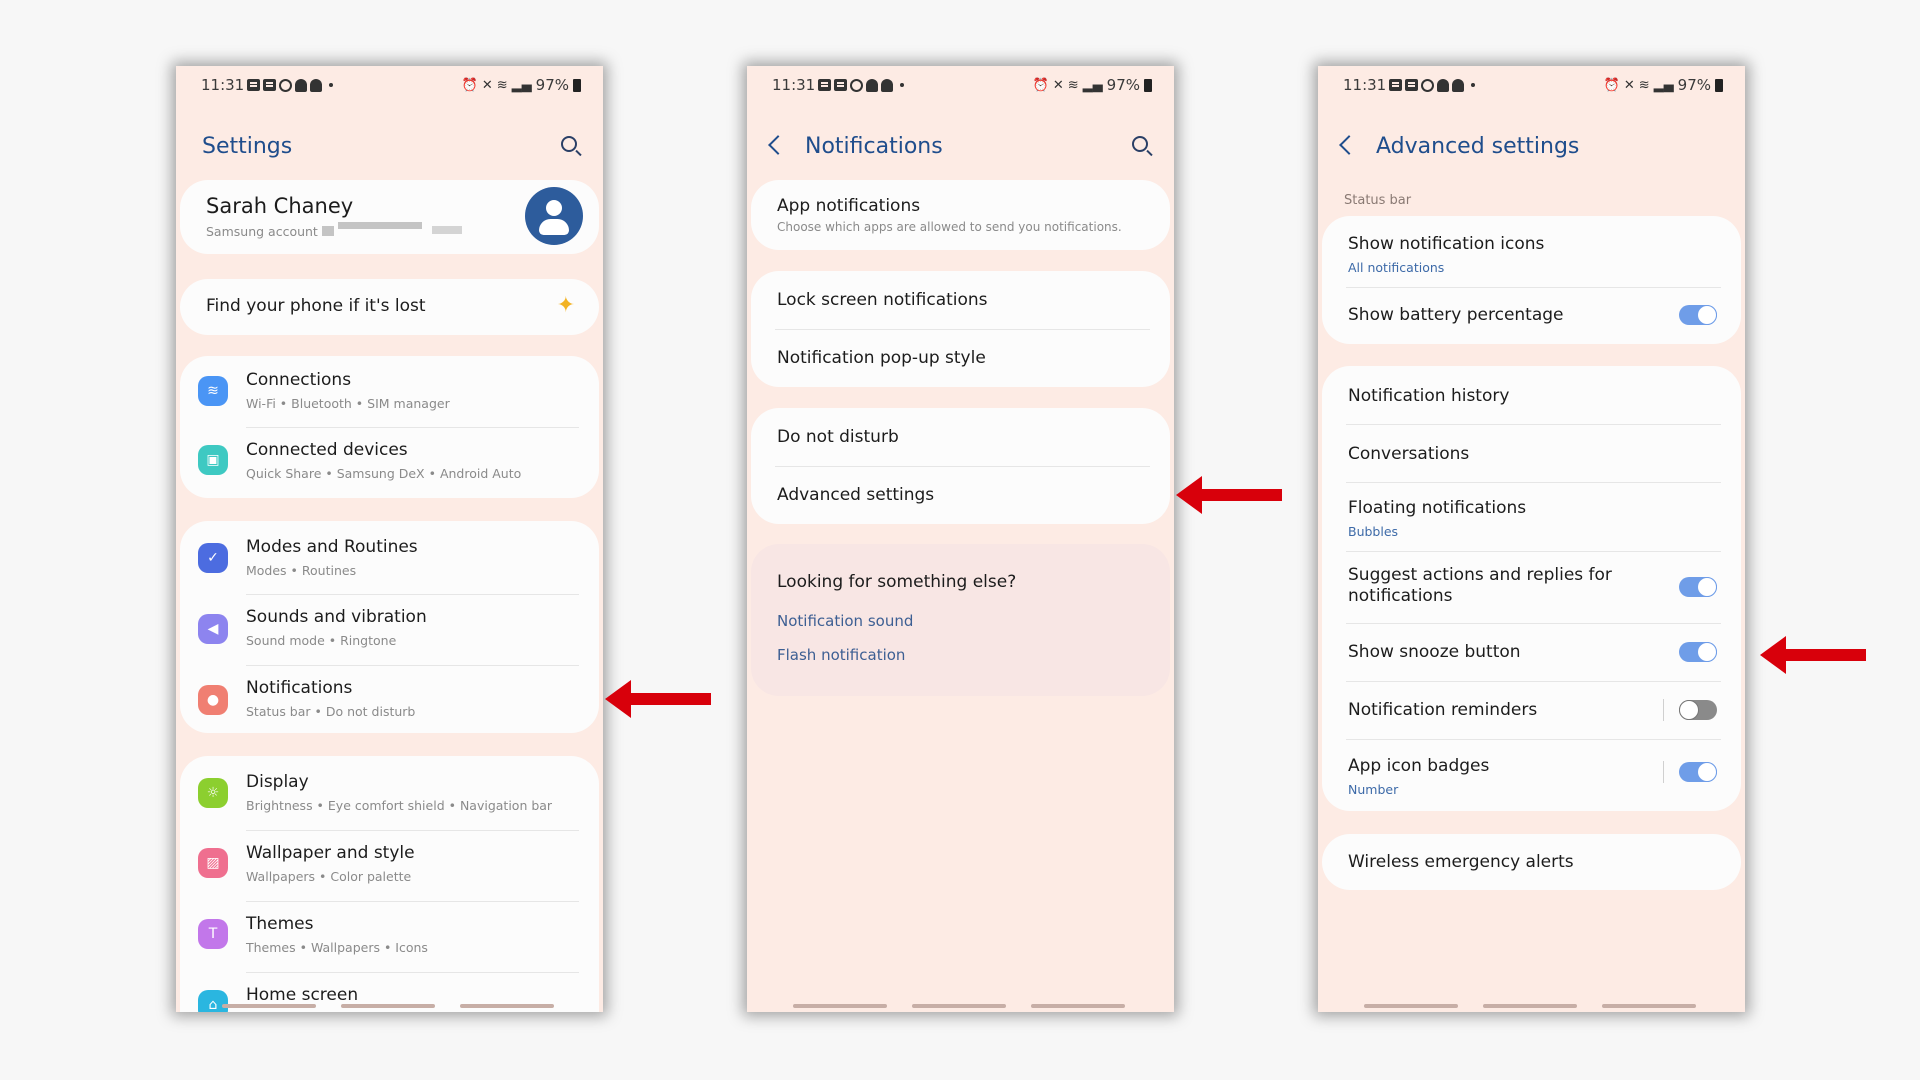 Image resolution: width=1920 pixels, height=1080 pixels. What do you see at coordinates (841, 655) in the screenshot?
I see `flash-notification-link: Flash notification` at bounding box center [841, 655].